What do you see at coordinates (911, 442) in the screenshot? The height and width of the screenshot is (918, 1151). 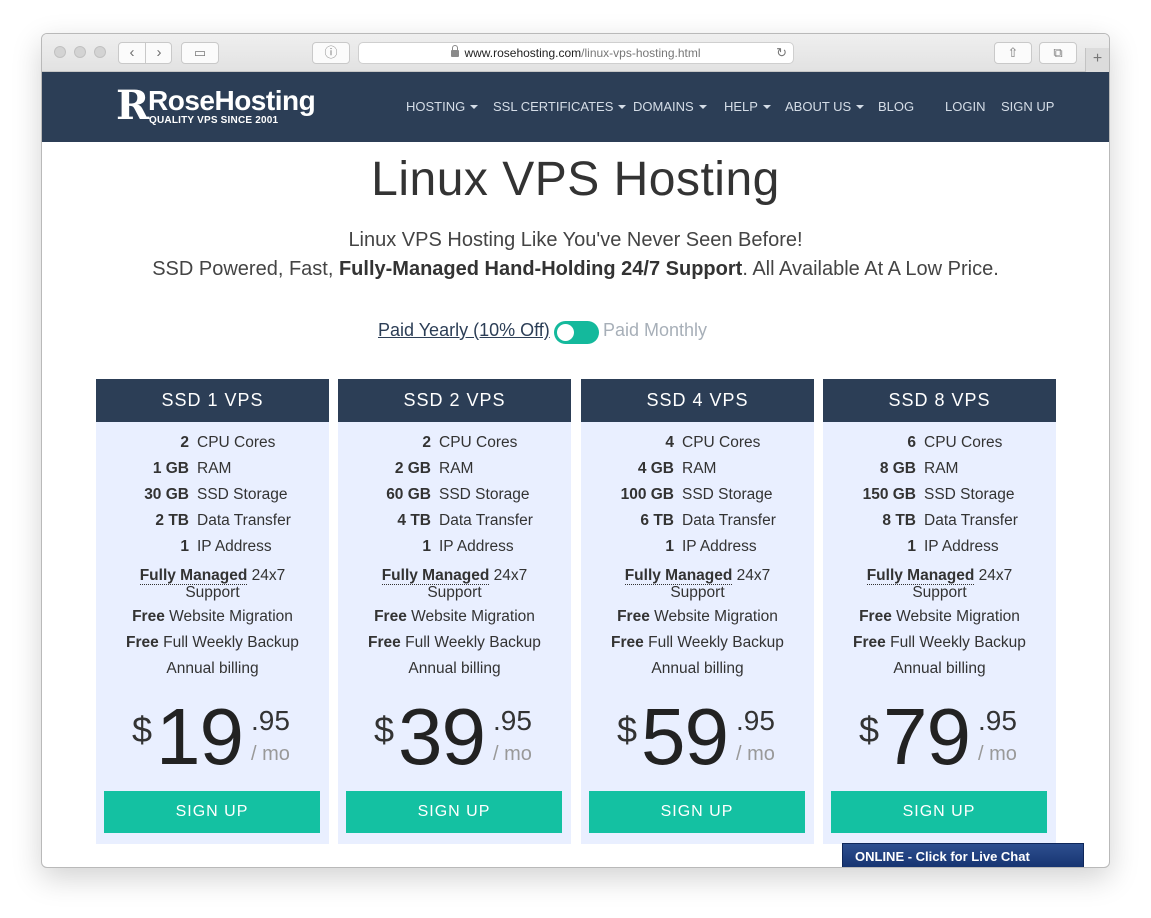 I see `spec-value: 6` at bounding box center [911, 442].